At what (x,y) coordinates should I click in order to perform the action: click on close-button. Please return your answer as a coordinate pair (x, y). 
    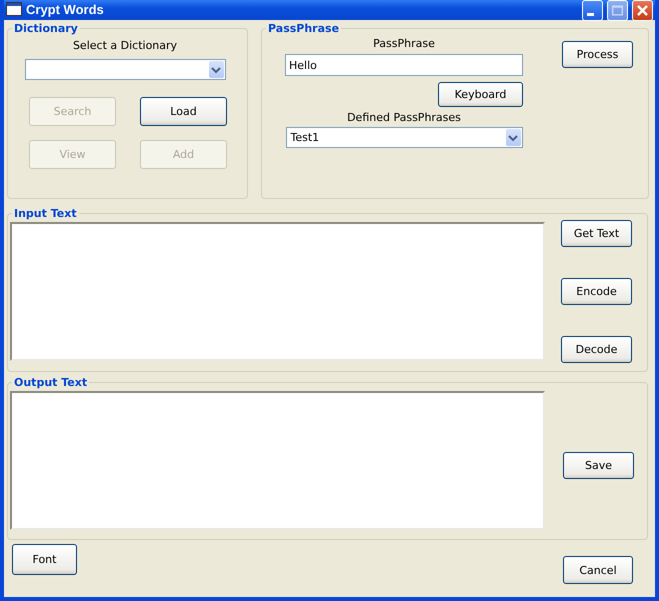
    Looking at the image, I should click on (642, 10).